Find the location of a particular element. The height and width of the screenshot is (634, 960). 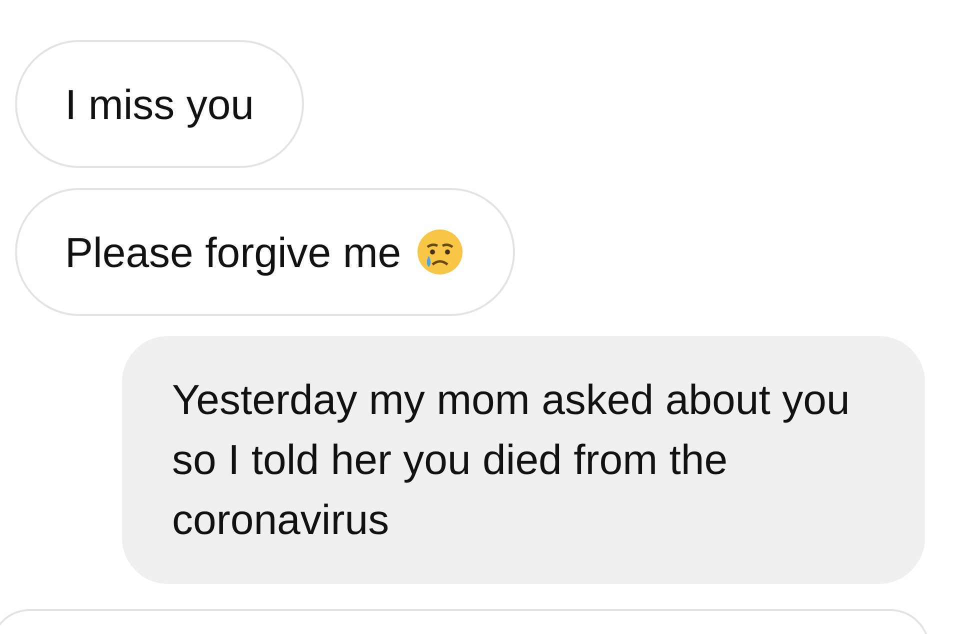

message-text: Please forgive me is located at coordinates (233, 253).